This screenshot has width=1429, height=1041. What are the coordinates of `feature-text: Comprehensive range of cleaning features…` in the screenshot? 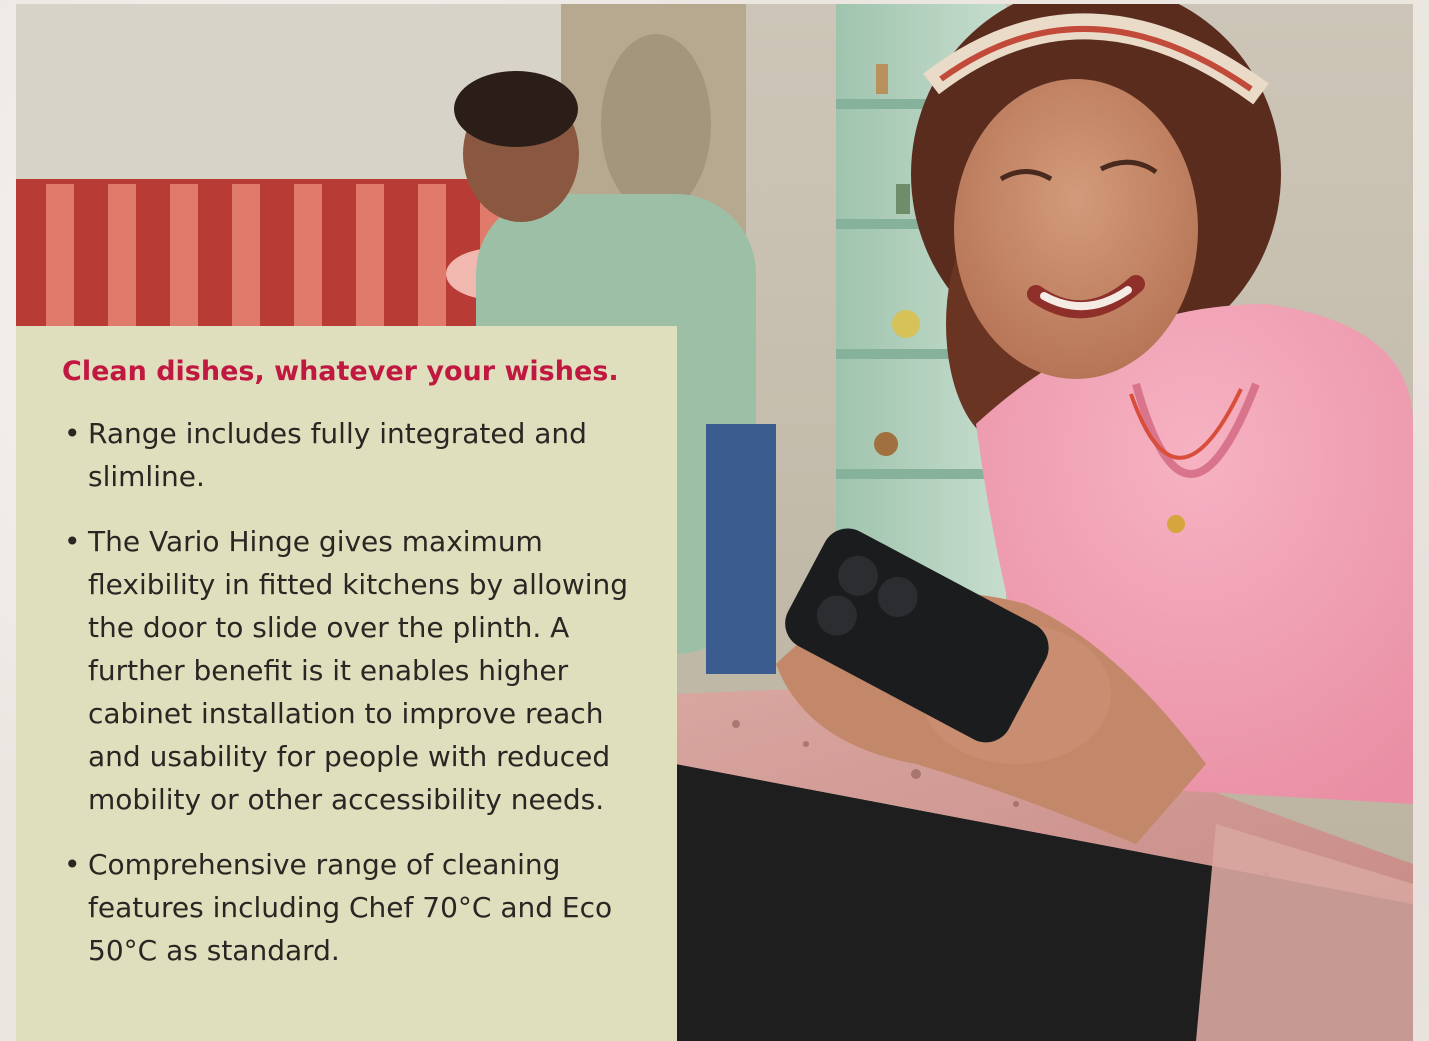 It's located at (350, 907).